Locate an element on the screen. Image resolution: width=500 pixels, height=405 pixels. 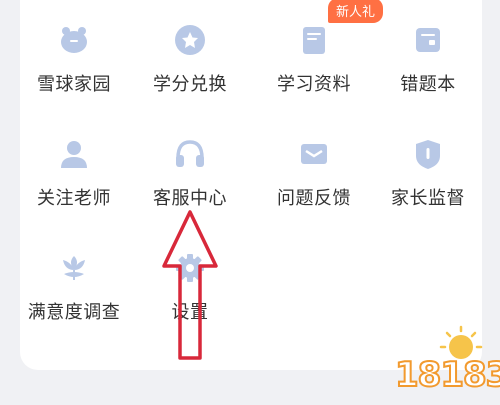
menu-item-mistake-book: 错题本 is located at coordinates (428, 70).